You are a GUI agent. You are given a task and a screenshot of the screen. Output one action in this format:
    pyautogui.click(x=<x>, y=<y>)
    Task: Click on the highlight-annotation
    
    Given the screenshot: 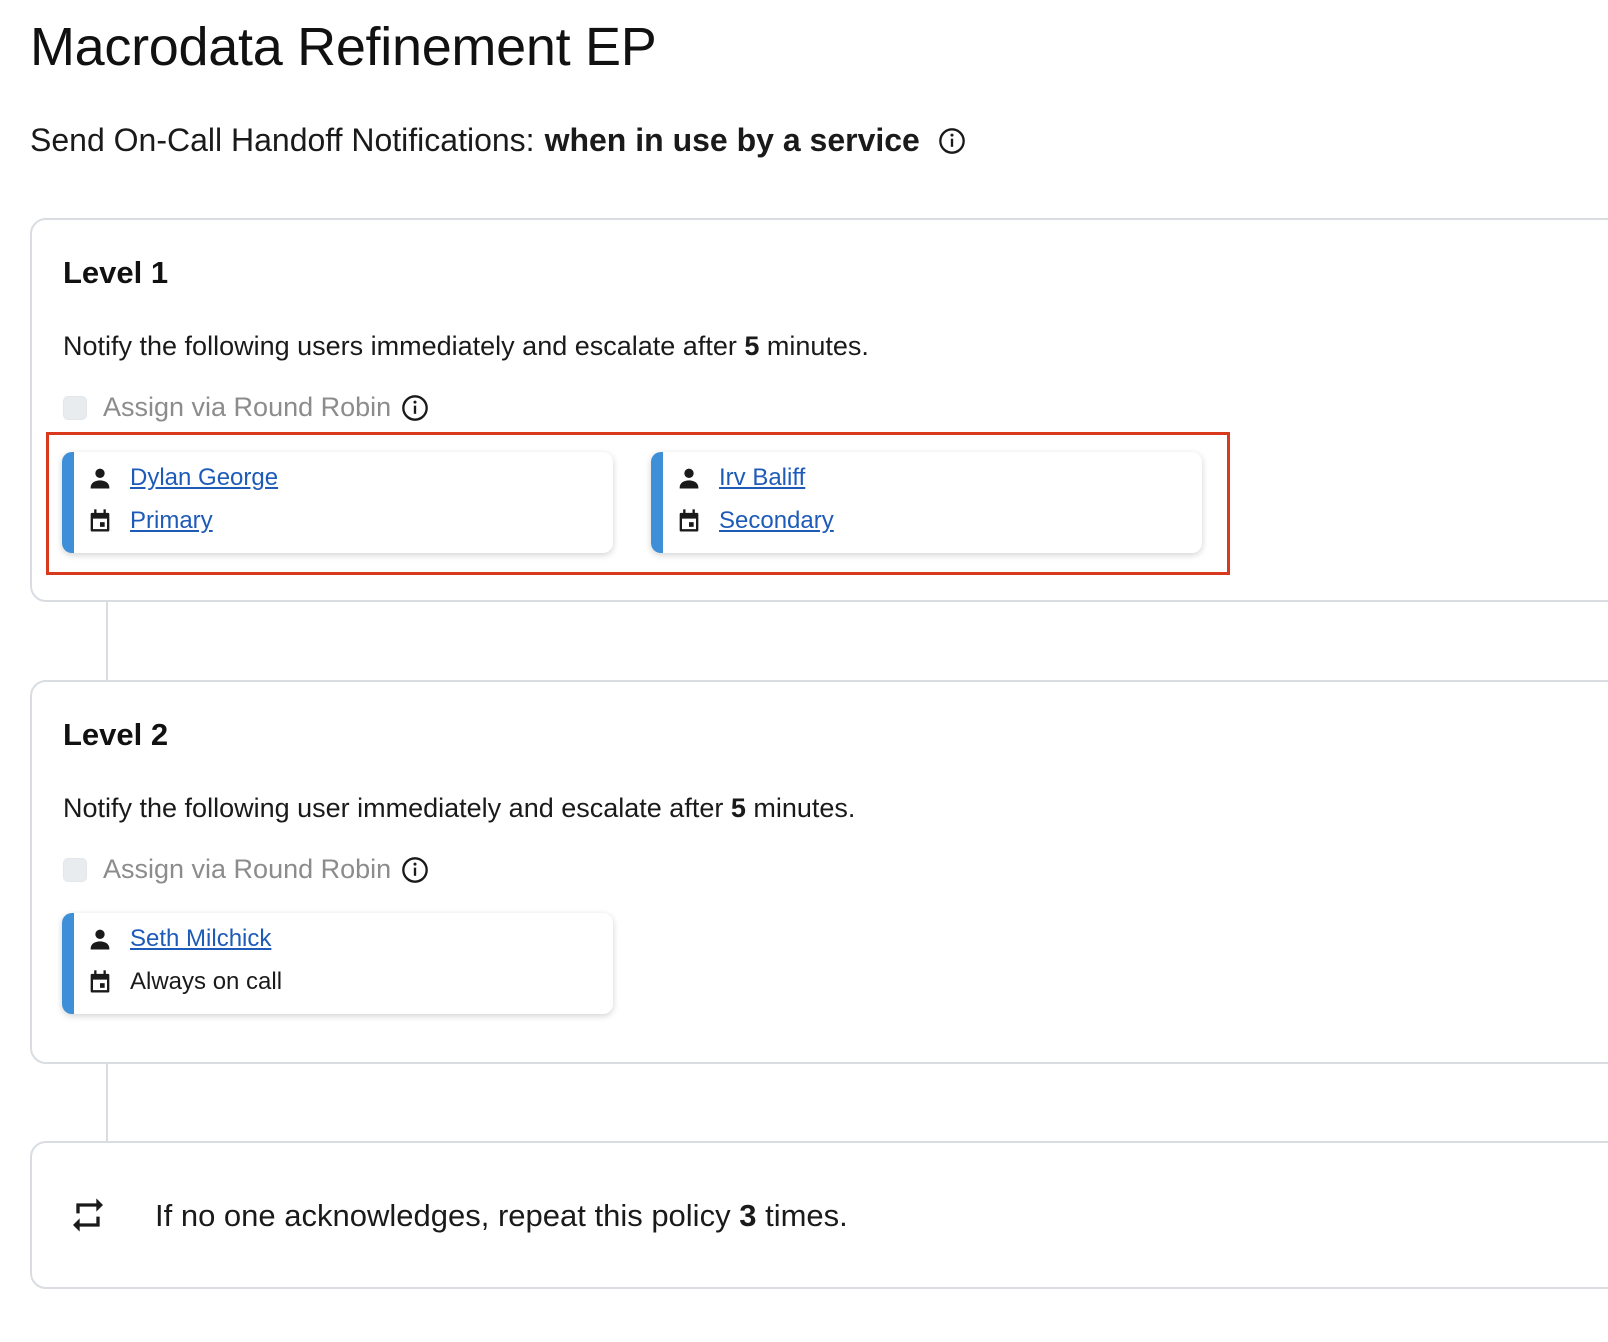 What is the action you would take?
    pyautogui.click(x=638, y=503)
    